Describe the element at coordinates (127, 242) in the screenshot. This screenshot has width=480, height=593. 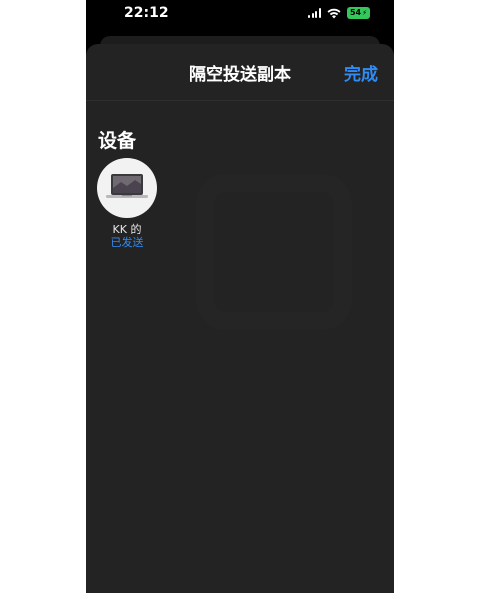
I see `device-status: 已发送` at that location.